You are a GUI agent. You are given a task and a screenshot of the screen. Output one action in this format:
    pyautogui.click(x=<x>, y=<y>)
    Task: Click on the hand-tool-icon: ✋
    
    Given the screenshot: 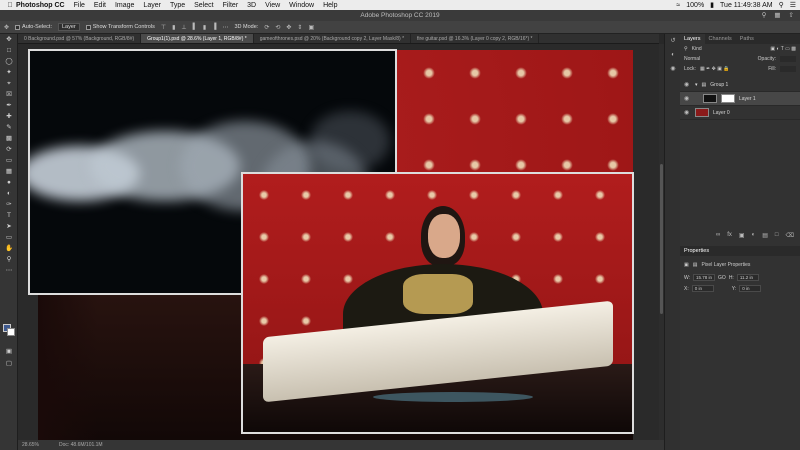 What is the action you would take?
    pyautogui.click(x=9, y=248)
    